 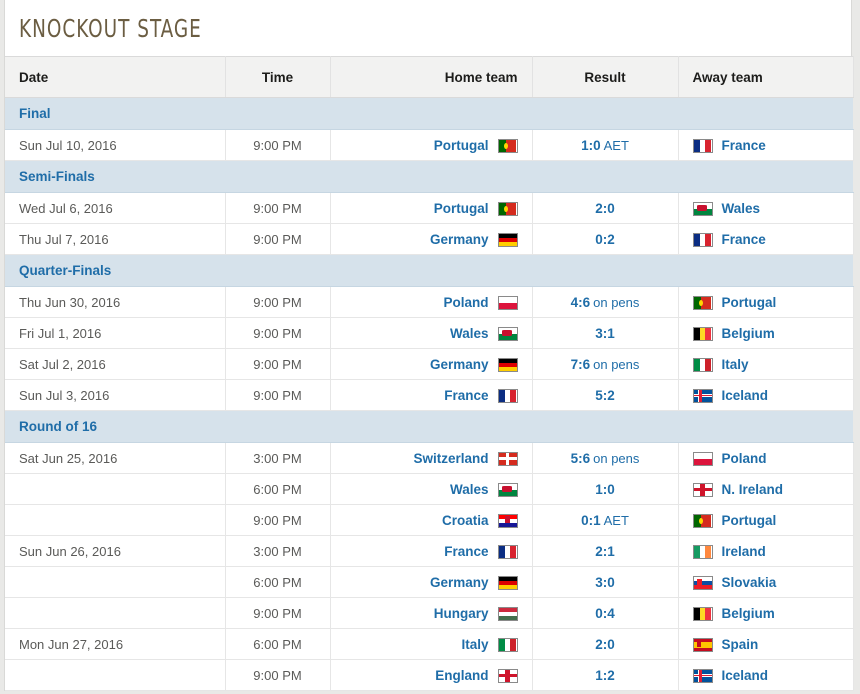 I want to click on column-header-result: Result, so click(x=605, y=77).